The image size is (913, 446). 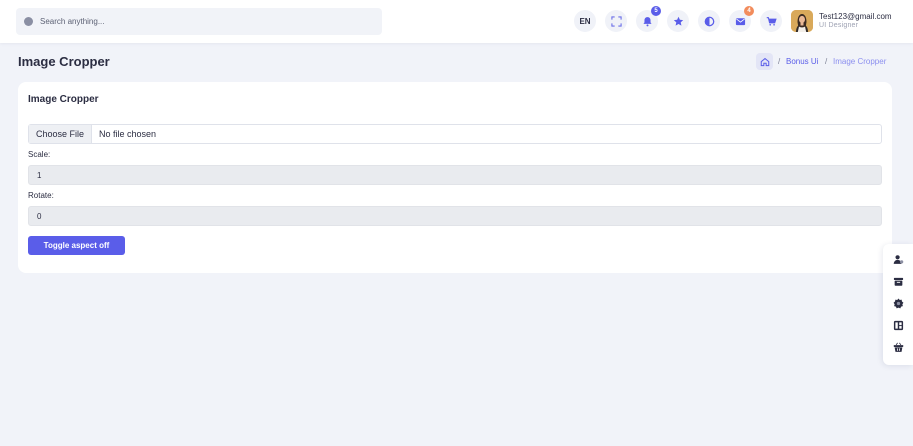 I want to click on star-icon, so click(x=678, y=21).